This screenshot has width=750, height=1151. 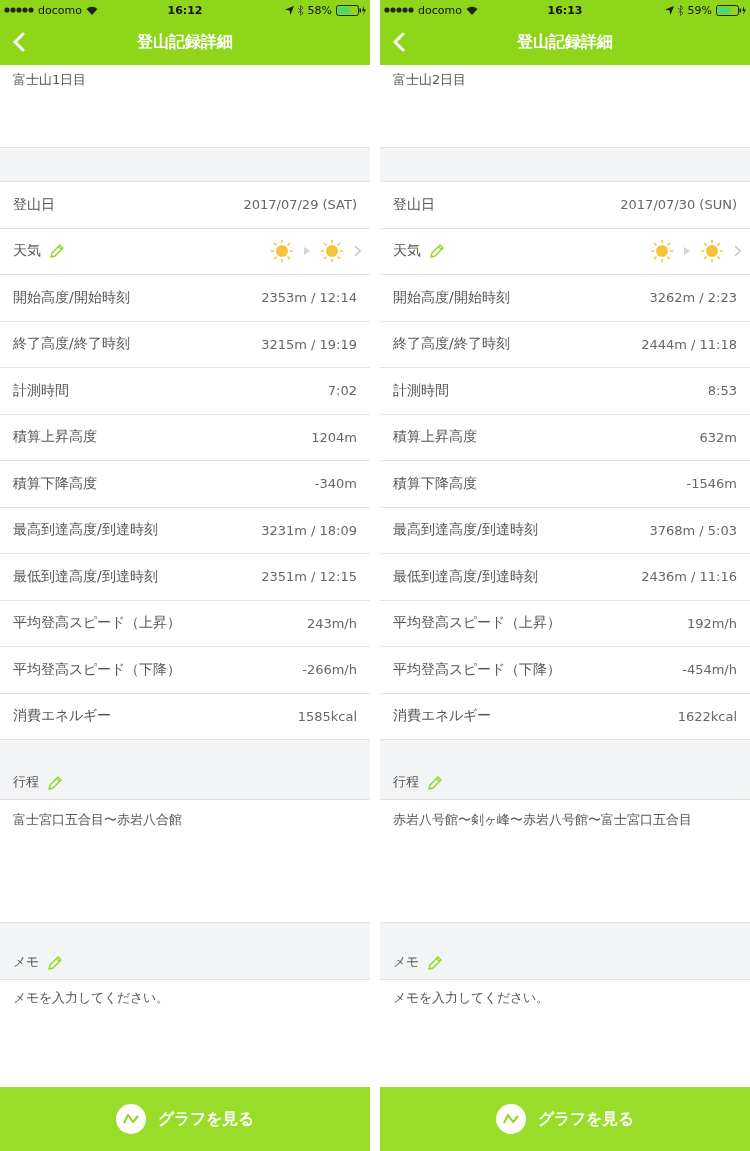 I want to click on row-value: 1585kcal, so click(x=327, y=716).